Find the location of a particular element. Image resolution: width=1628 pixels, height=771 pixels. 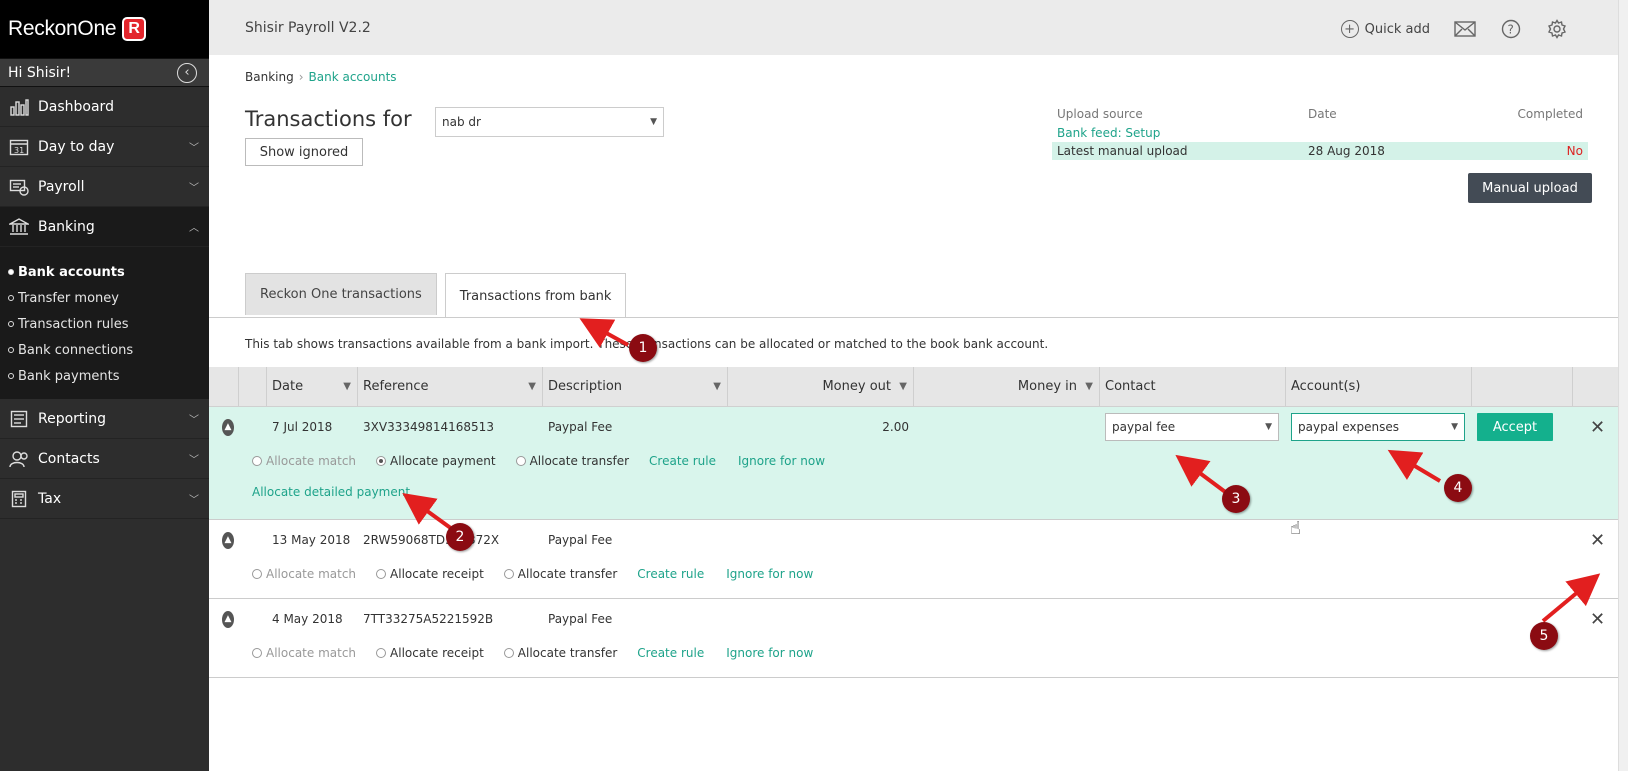

annotation-badge-4: 4 is located at coordinates (1458, 488).